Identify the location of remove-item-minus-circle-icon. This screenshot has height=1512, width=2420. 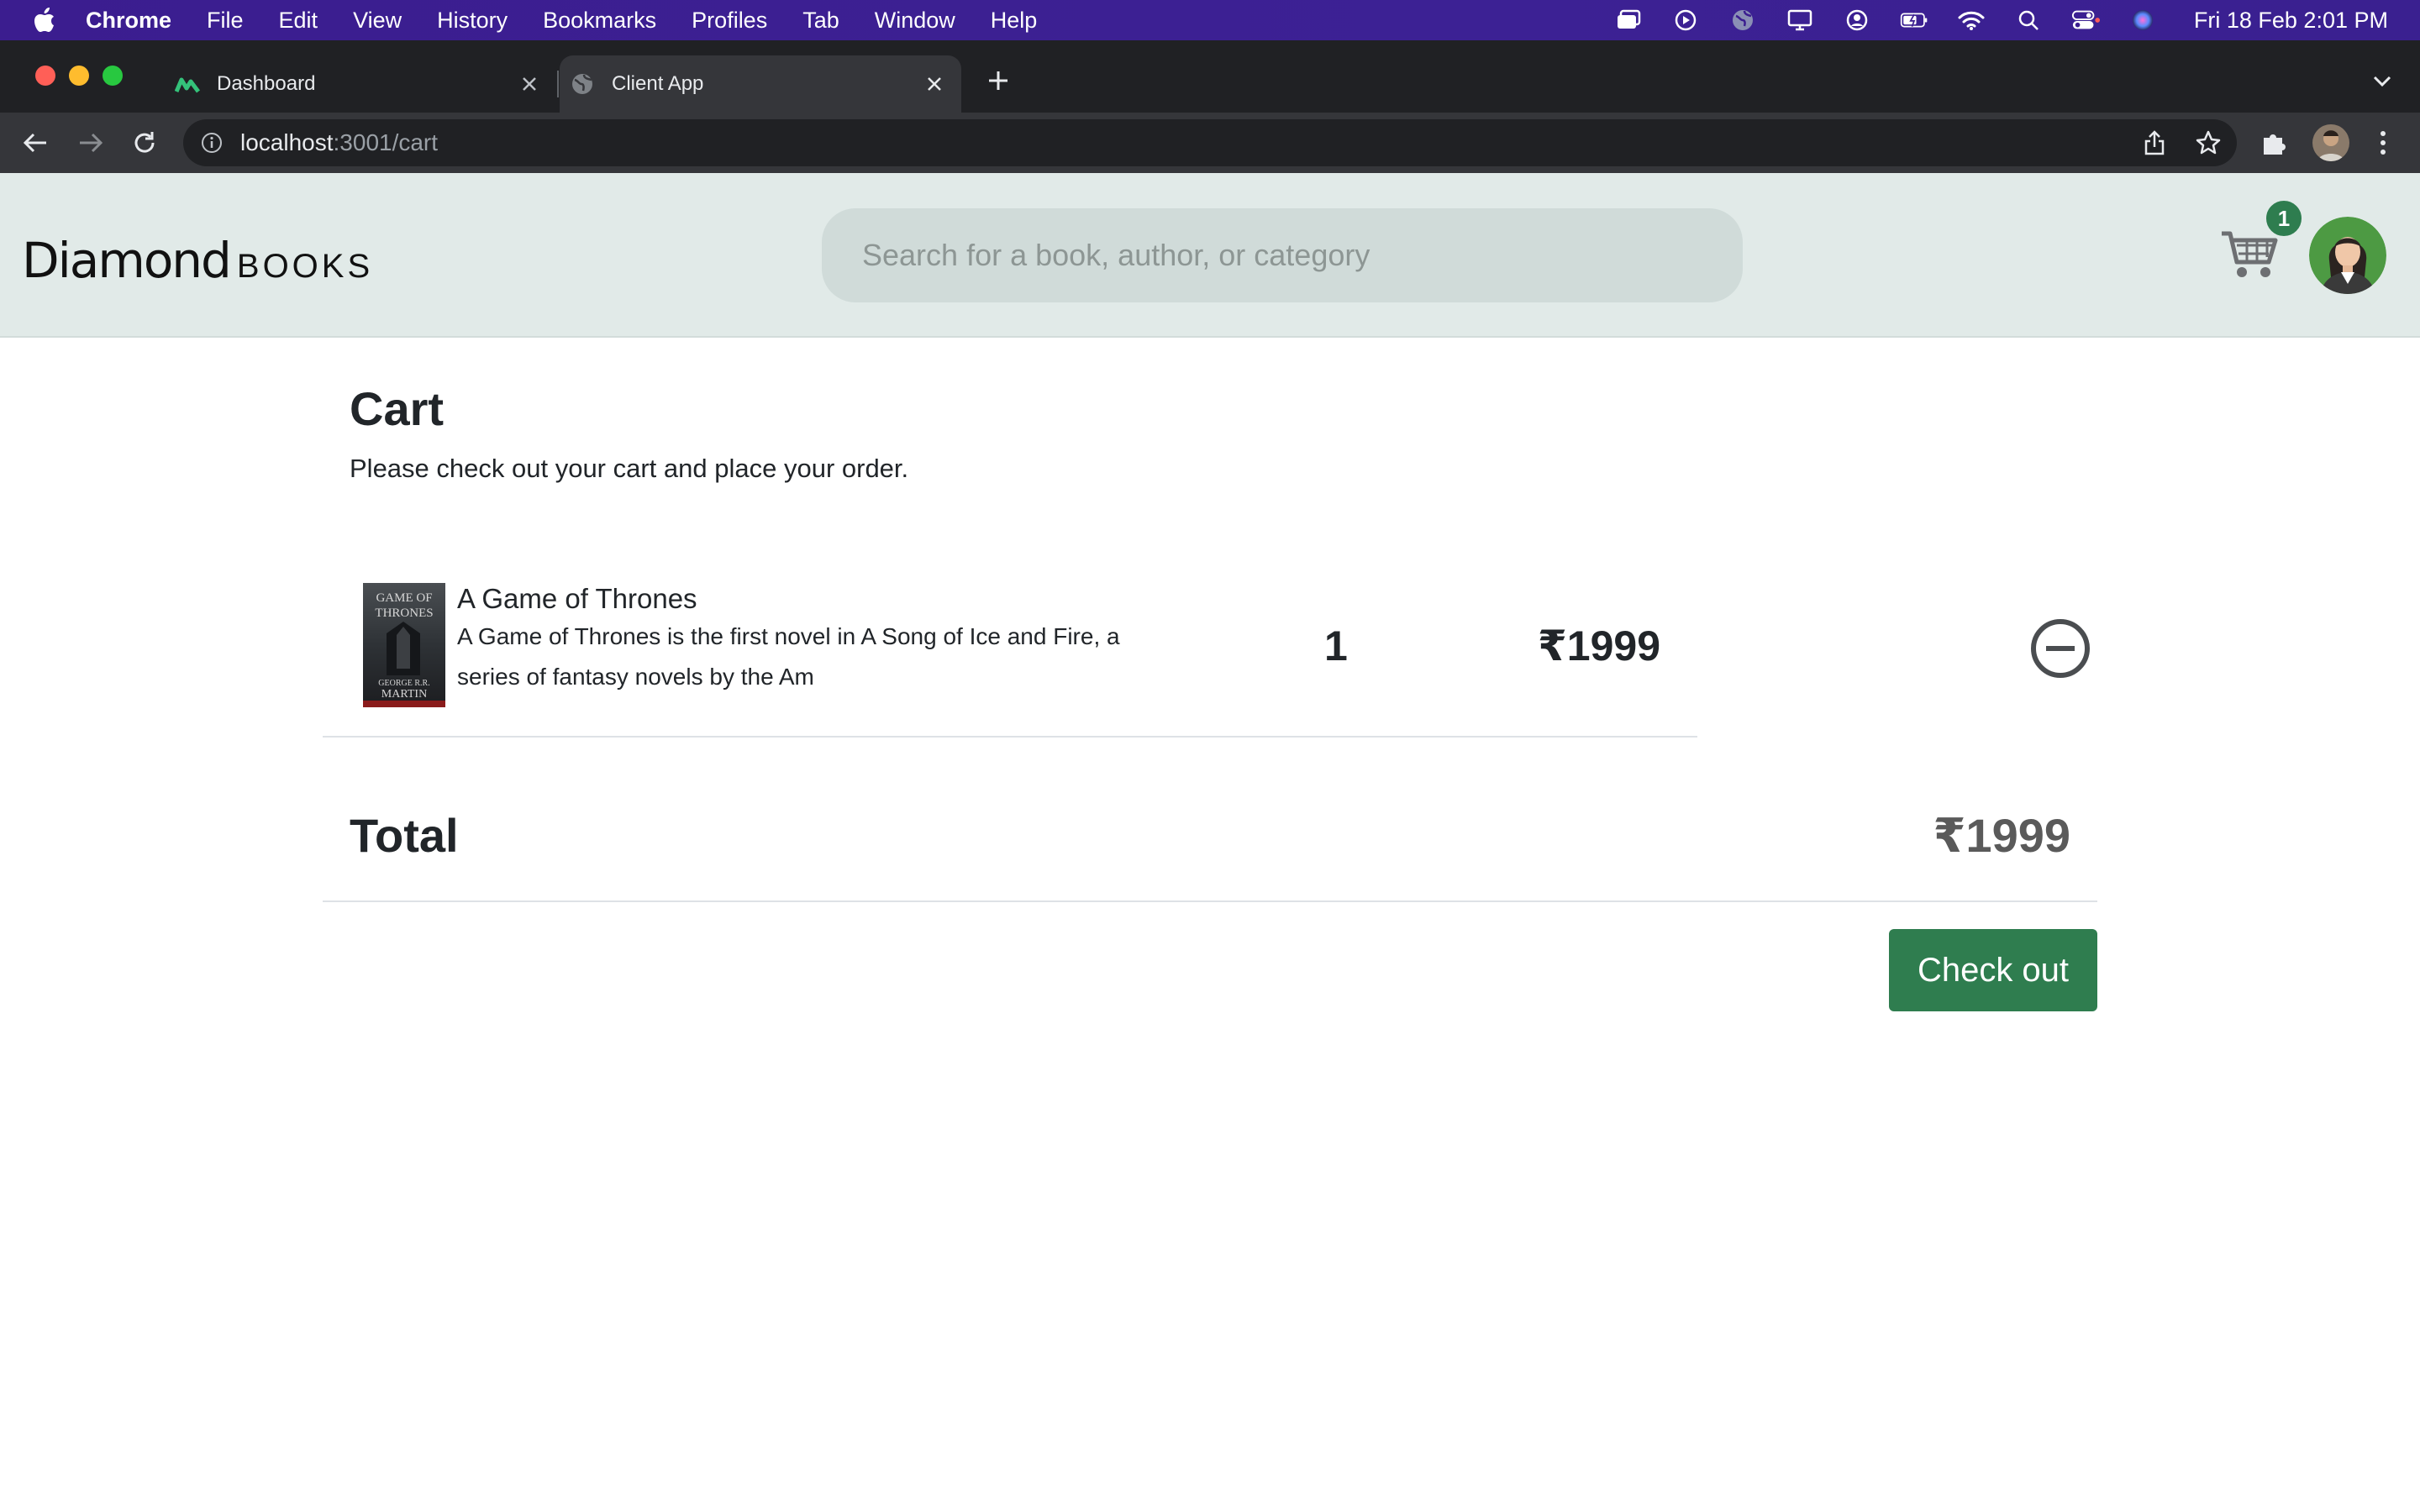
(2060, 648).